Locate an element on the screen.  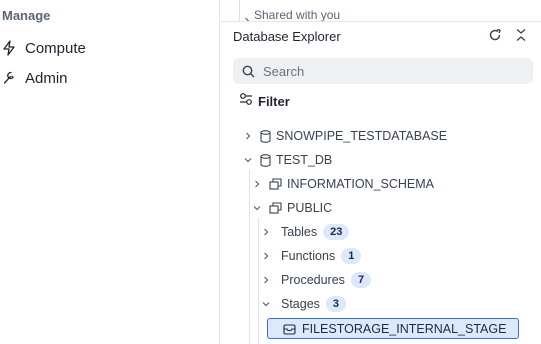
wrench-icon is located at coordinates (9, 78).